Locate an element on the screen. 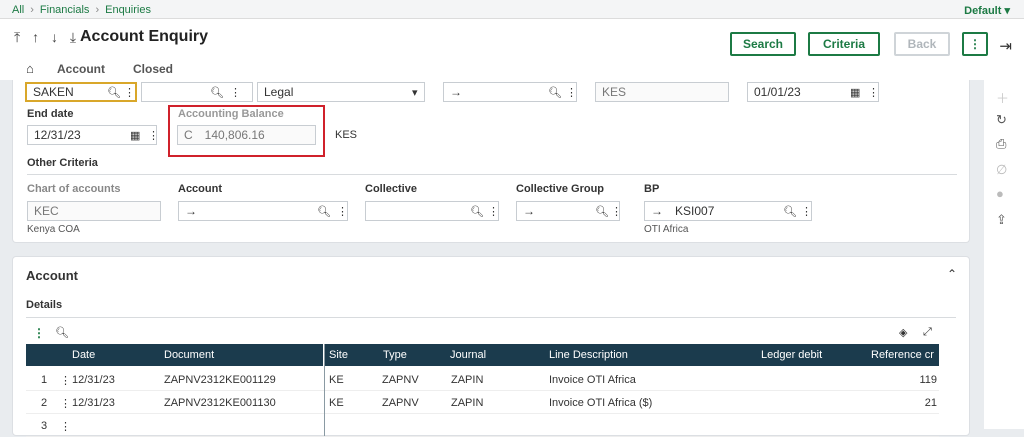  column-header-reference-credit: Reference cr is located at coordinates (902, 355).